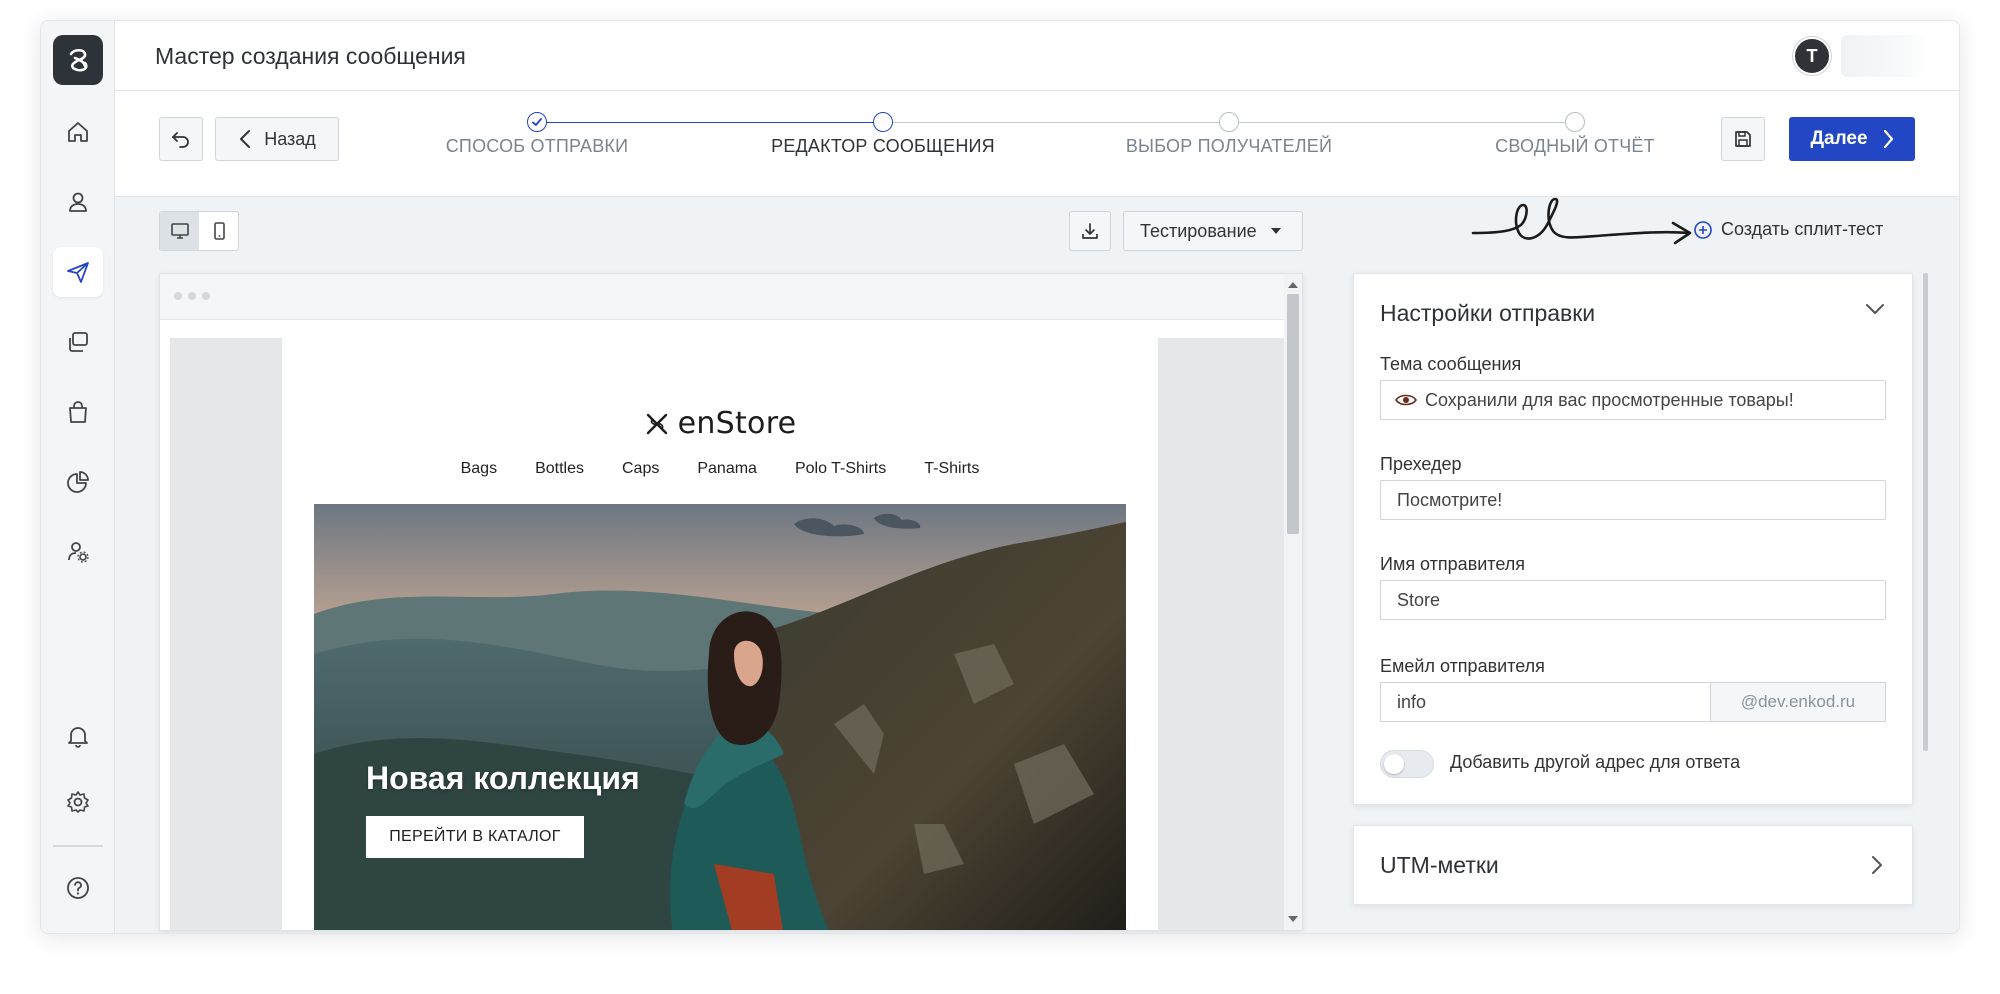  I want to click on email-nav-item: Bags, so click(479, 469).